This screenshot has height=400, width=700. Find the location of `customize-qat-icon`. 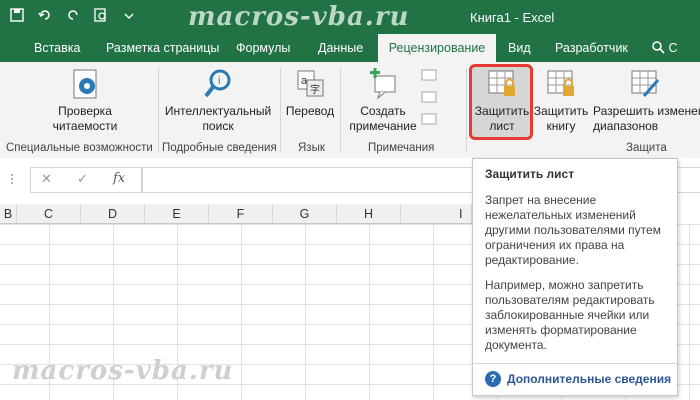

customize-qat-icon is located at coordinates (129, 15).